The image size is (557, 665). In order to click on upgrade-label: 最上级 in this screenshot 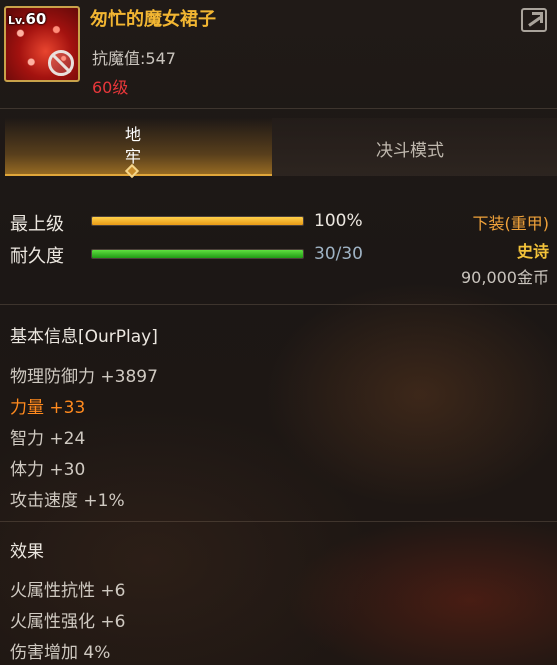, I will do `click(37, 224)`.